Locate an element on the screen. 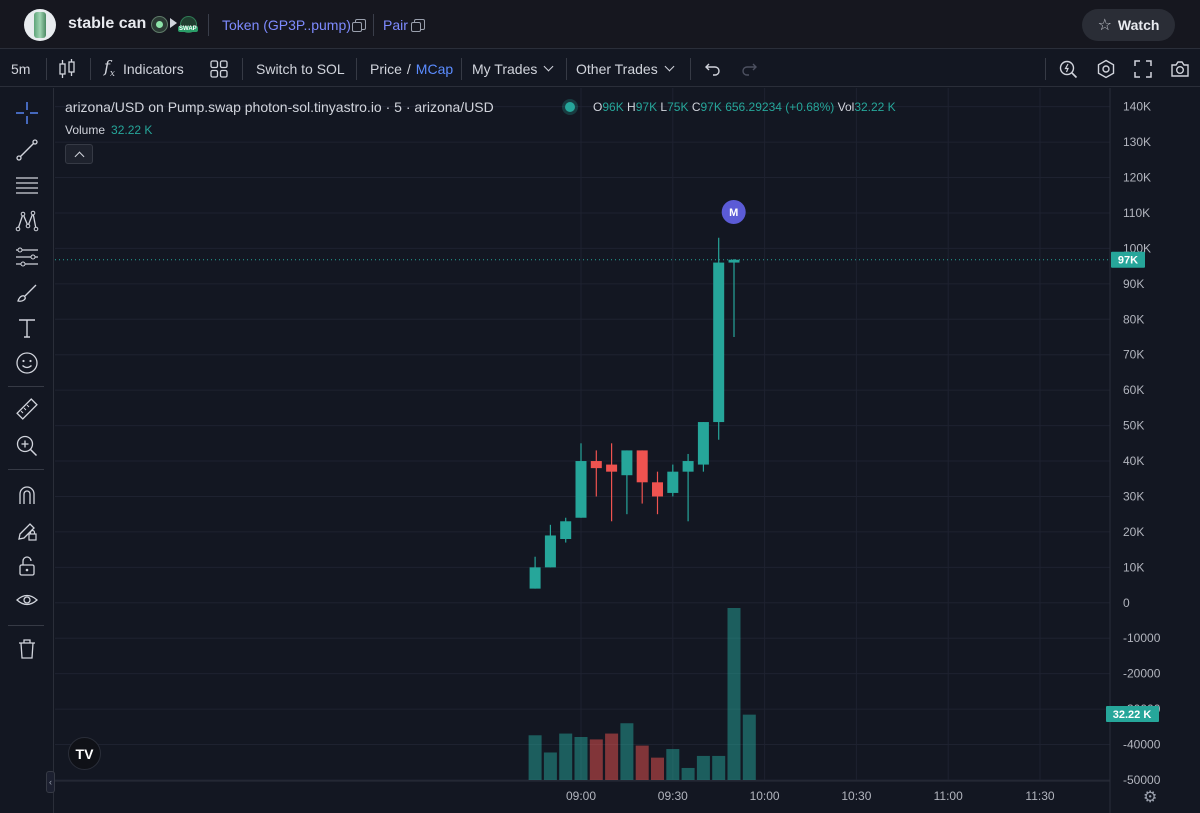 The width and height of the screenshot is (1200, 813). tradingview-logo: TV is located at coordinates (84, 753).